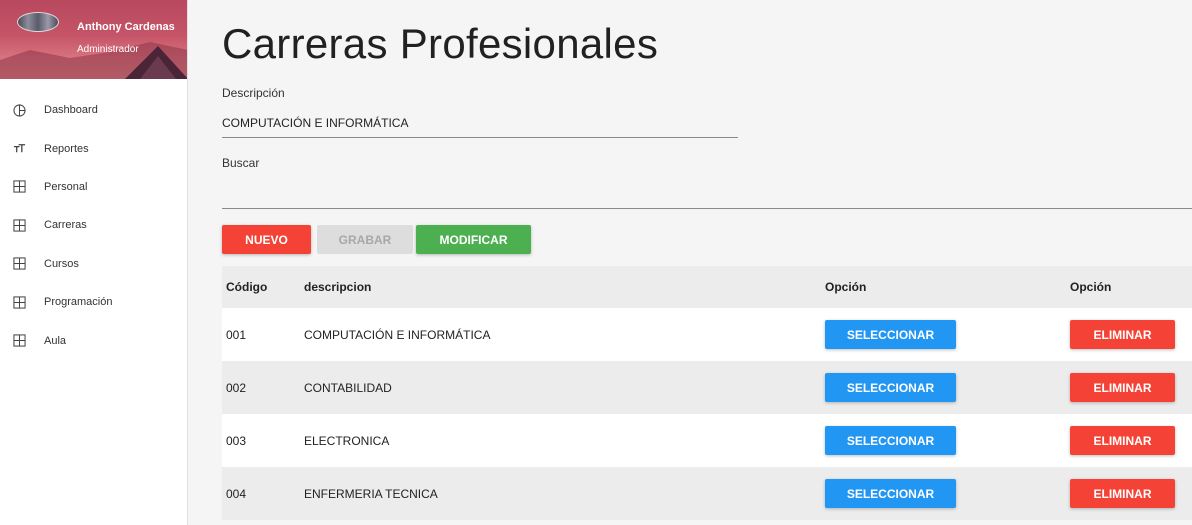 The image size is (1192, 525). I want to click on sidebar-item-personal: Personal, so click(93, 187).